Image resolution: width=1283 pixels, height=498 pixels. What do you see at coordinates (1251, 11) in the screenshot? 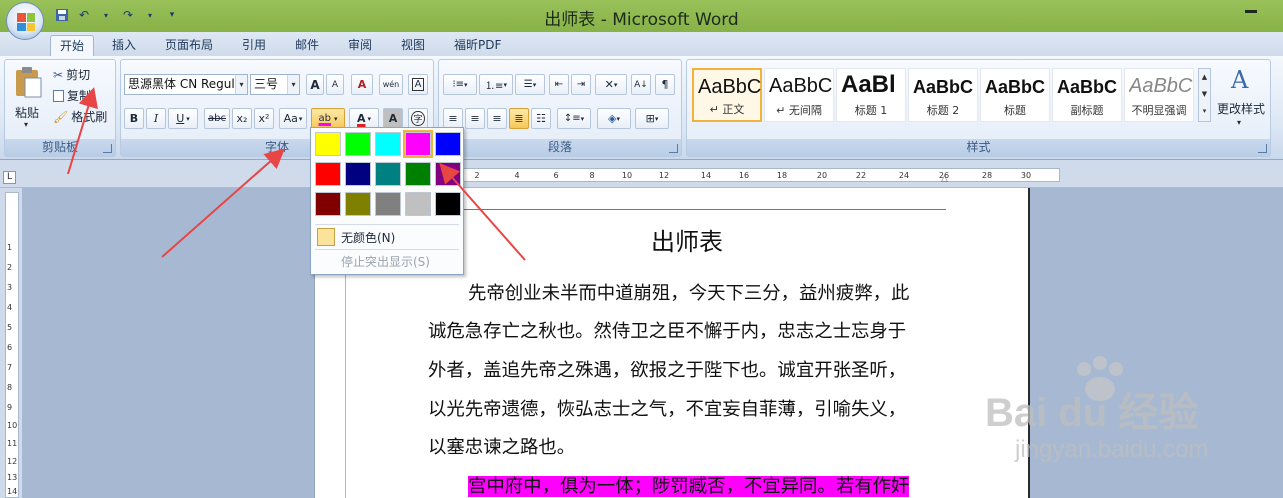
I see `minimize-icon` at bounding box center [1251, 11].